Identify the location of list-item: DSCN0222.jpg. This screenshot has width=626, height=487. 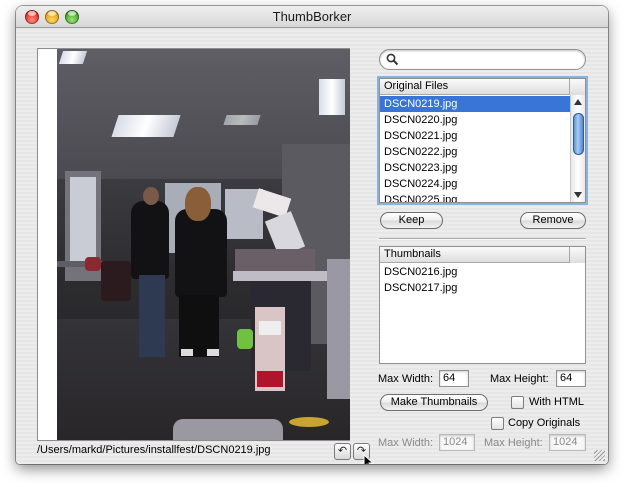
(475, 152).